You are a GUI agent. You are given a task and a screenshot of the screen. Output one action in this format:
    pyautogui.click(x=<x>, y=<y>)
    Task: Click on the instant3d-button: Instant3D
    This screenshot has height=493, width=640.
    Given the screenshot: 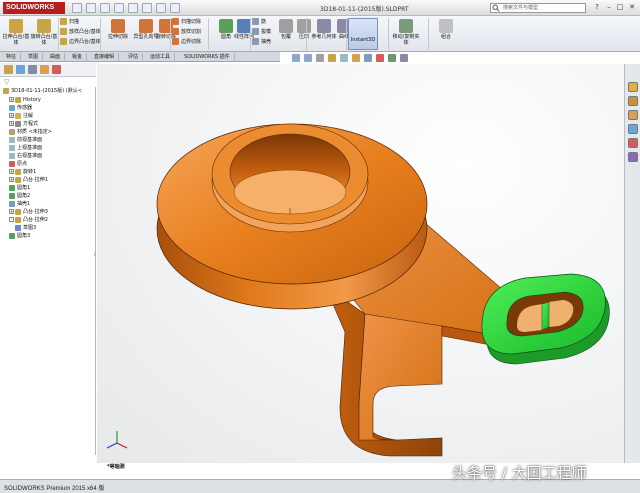 What is the action you would take?
    pyautogui.click(x=363, y=34)
    